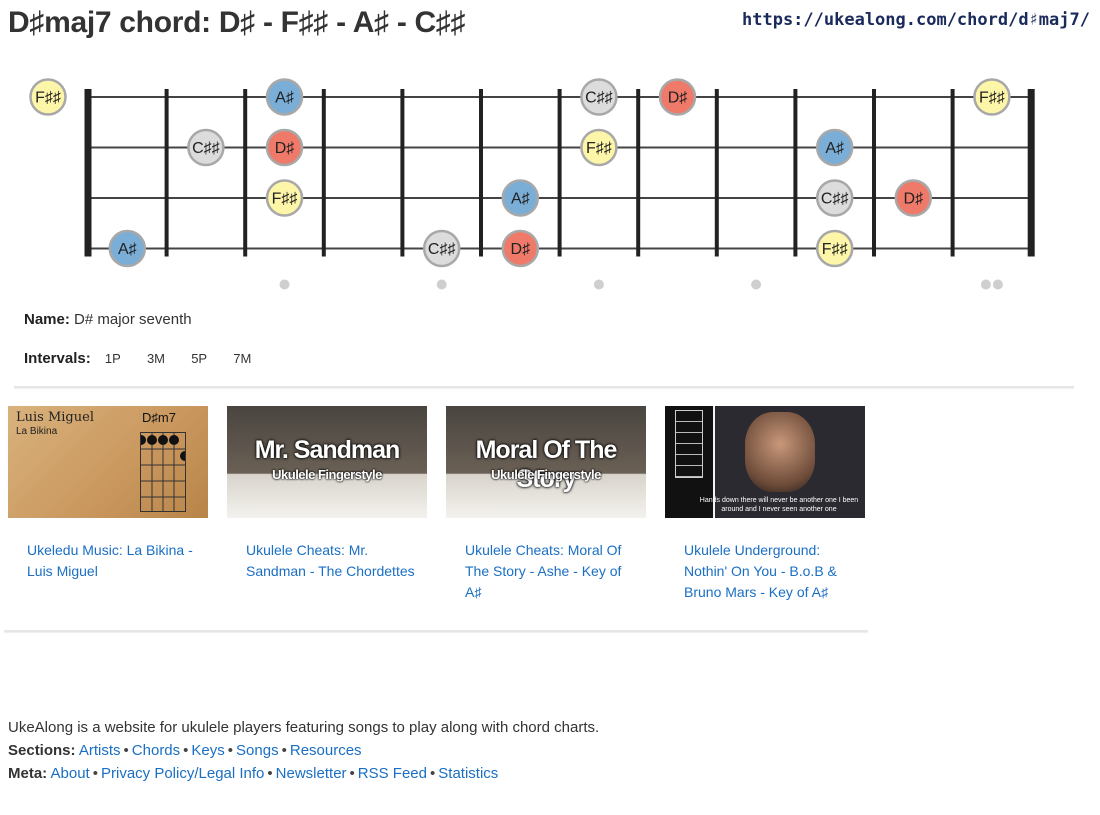 The width and height of the screenshot is (1100, 815). Describe the element at coordinates (133, 319) in the screenshot. I see `chord-name-value: D# major seventh` at that location.